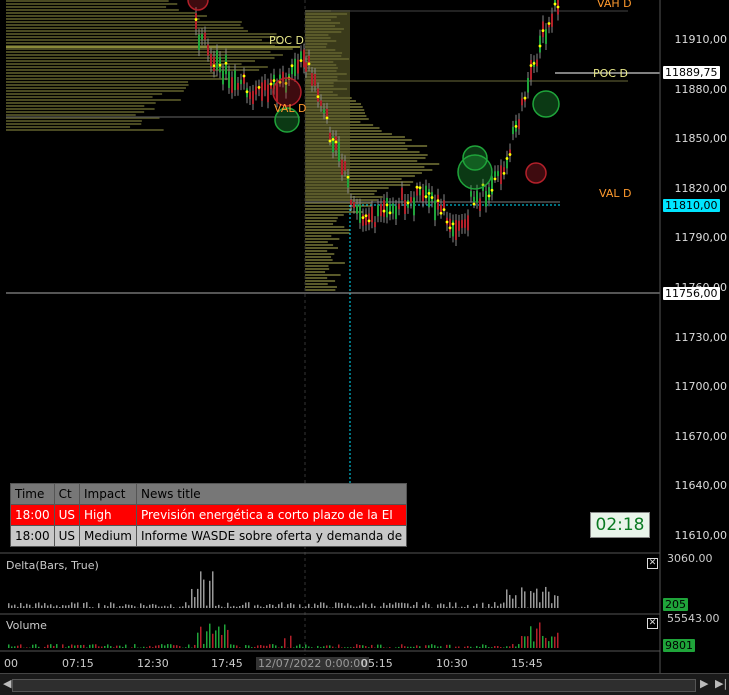  Describe the element at coordinates (153, 663) in the screenshot. I see `time-label: 12:30` at that location.